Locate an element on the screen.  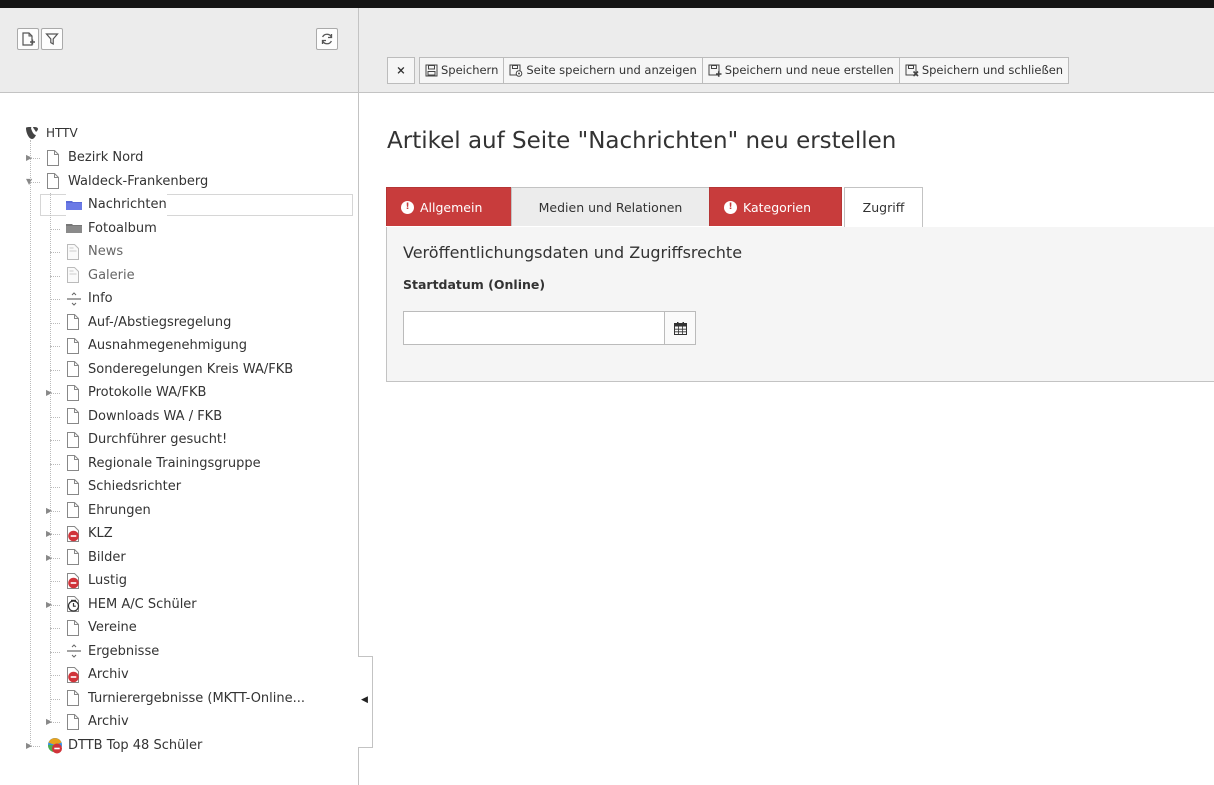
tab-kategorien: ! Kategorien is located at coordinates (775, 206).